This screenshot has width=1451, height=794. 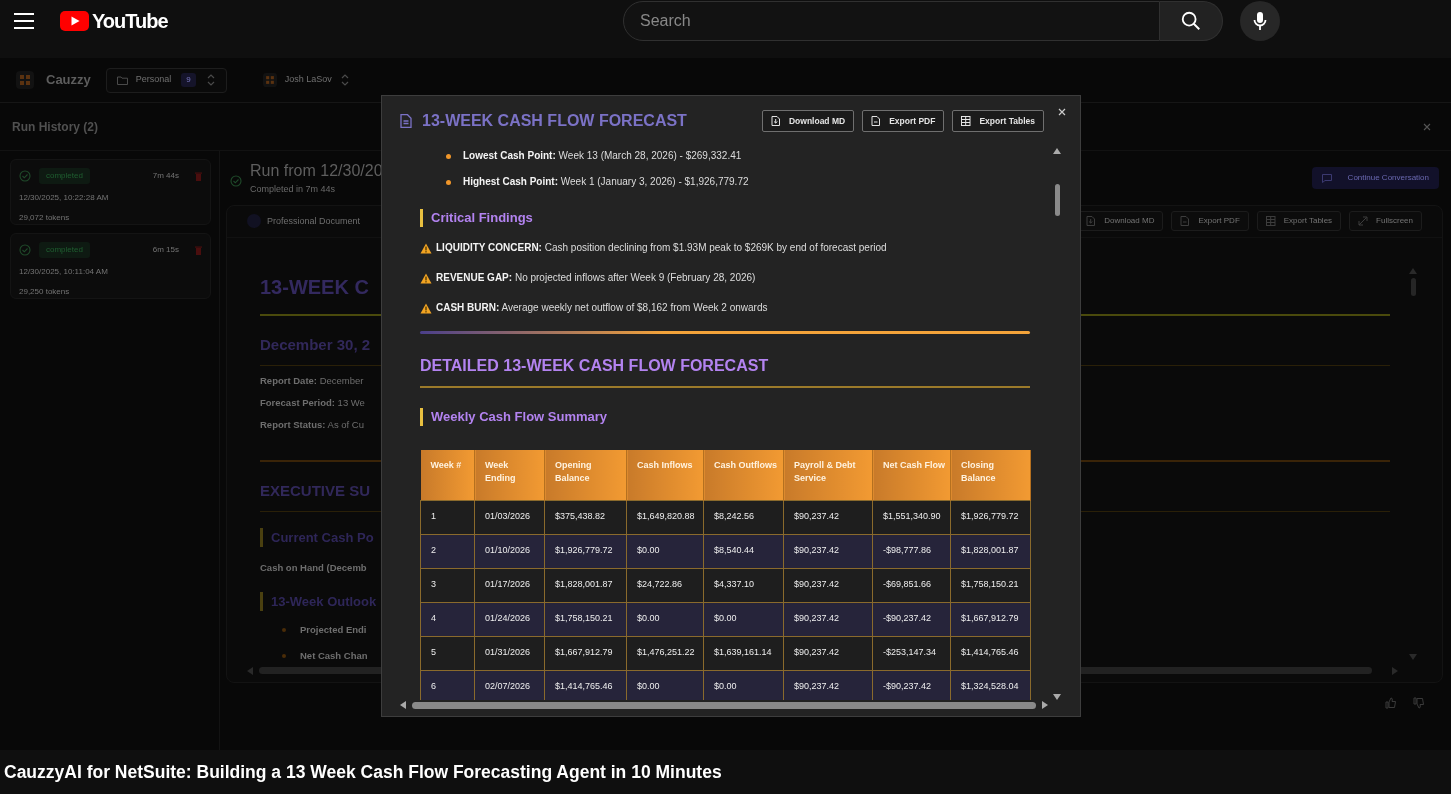 I want to click on table-cell: -$253,147.34, so click(x=911, y=653).